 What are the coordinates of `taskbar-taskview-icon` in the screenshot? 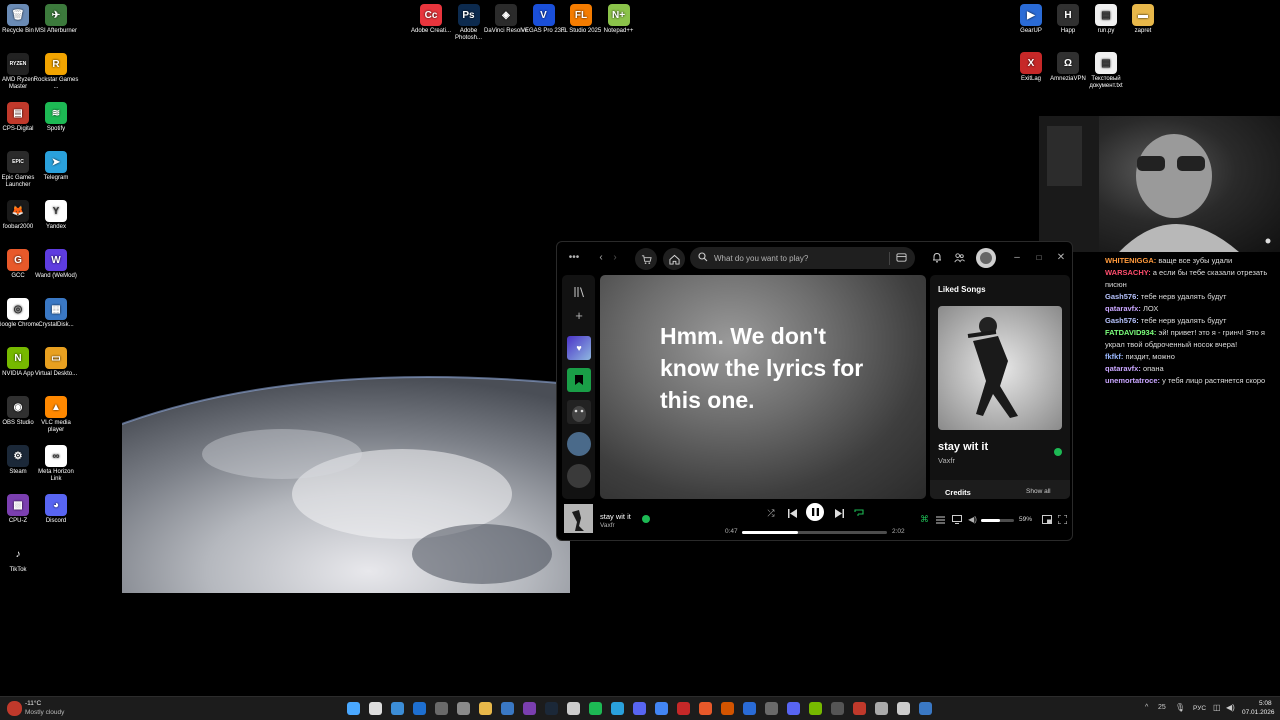 It's located at (397, 708).